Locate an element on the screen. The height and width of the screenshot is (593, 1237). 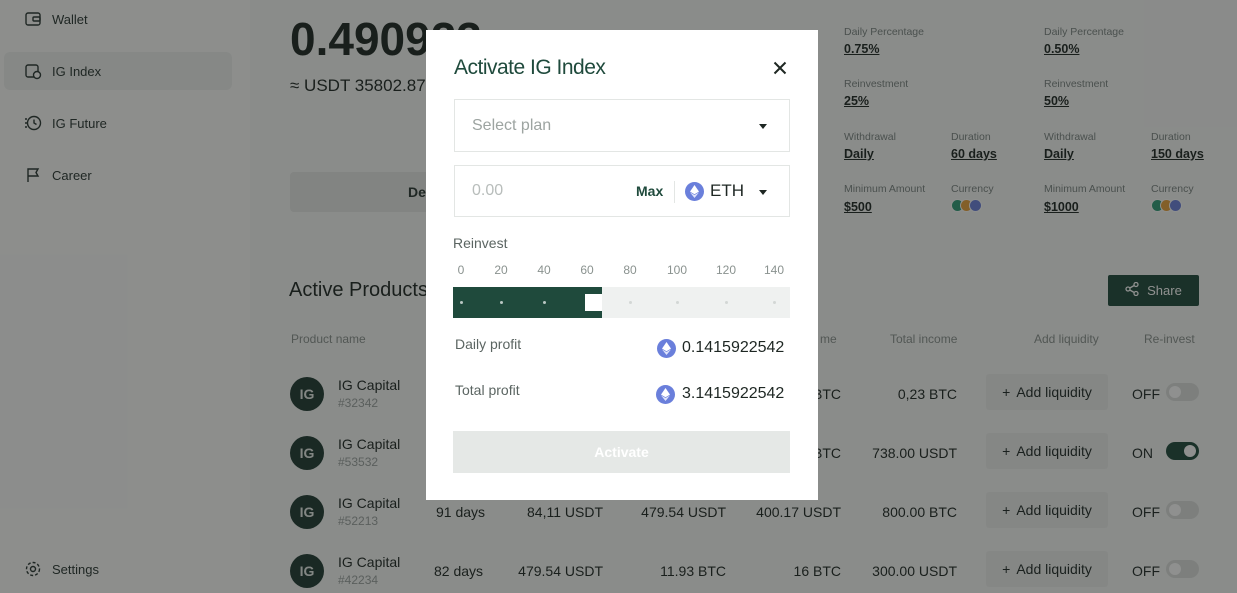
total-profit-label: Total profit is located at coordinates (487, 390).